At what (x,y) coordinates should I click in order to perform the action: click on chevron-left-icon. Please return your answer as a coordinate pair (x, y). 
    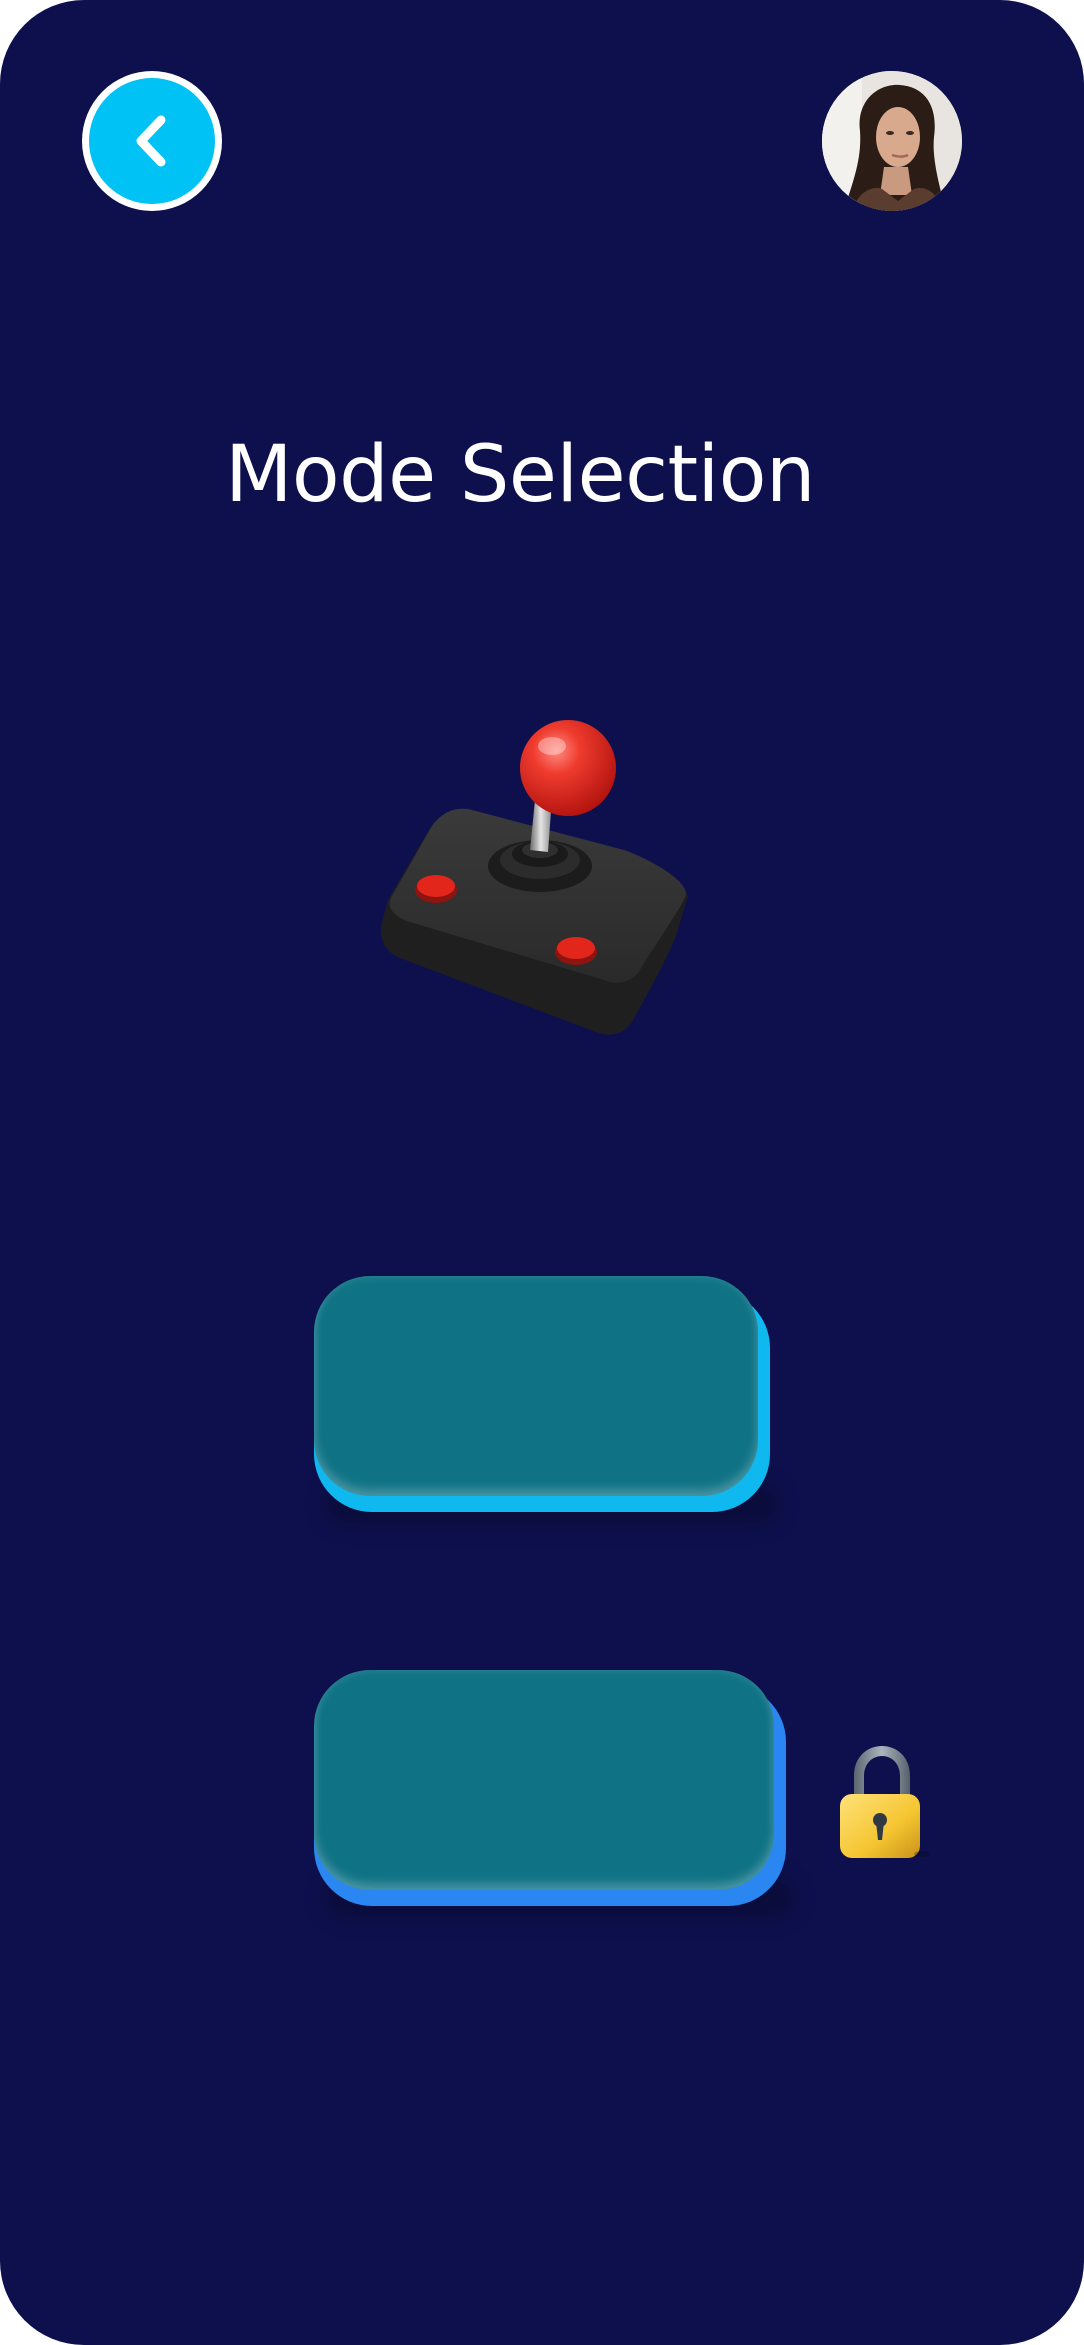
    Looking at the image, I should click on (151, 141).